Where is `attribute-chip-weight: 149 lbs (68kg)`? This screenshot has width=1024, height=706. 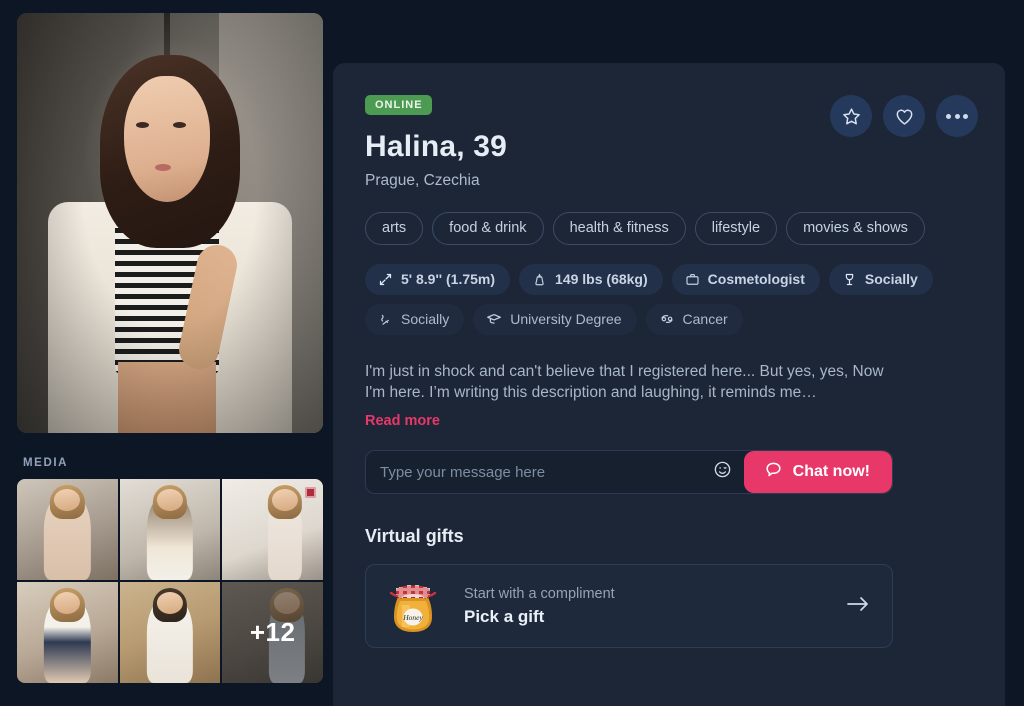 attribute-chip-weight: 149 lbs (68kg) is located at coordinates (591, 279).